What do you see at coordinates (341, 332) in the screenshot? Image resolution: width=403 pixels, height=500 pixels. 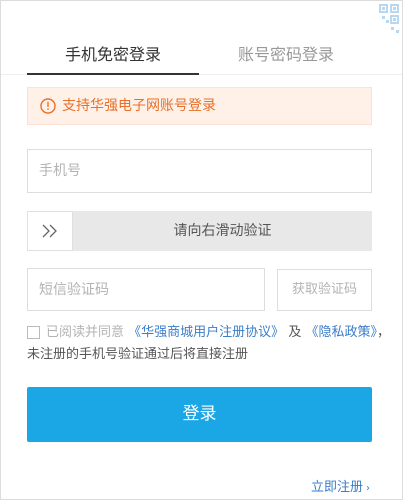 I see `privacy-policy-link: 《隐私政策》` at bounding box center [341, 332].